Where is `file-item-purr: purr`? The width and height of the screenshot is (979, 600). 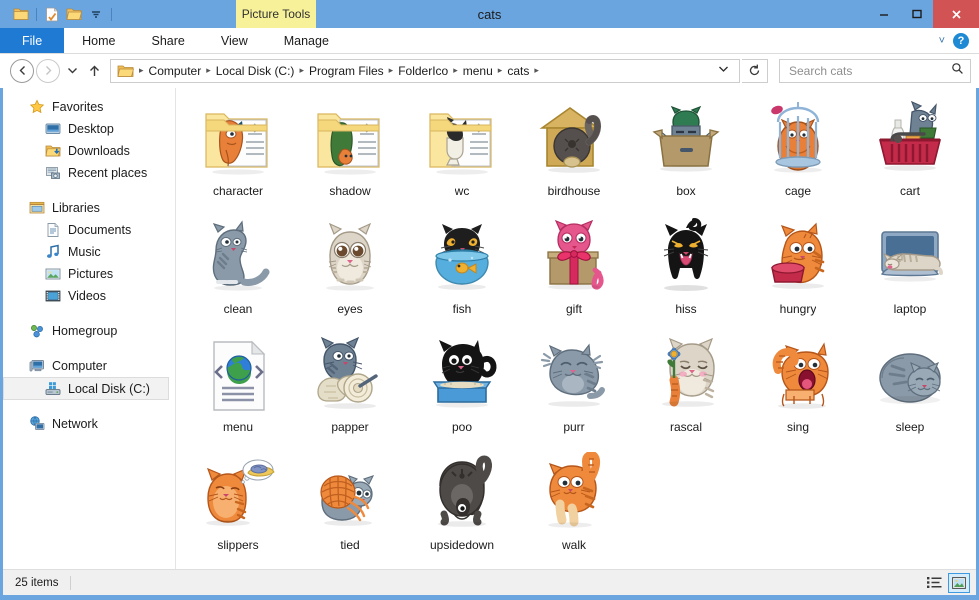 file-item-purr: purr is located at coordinates (574, 387).